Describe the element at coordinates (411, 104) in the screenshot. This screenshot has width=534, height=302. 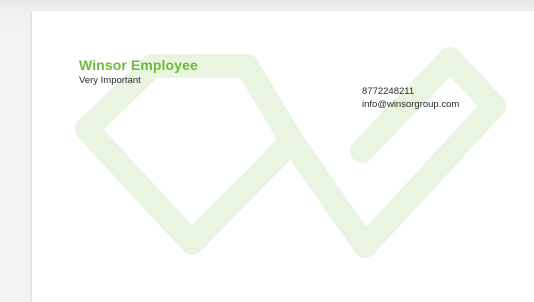
I see `email-address: info@winsorgroup.com` at that location.